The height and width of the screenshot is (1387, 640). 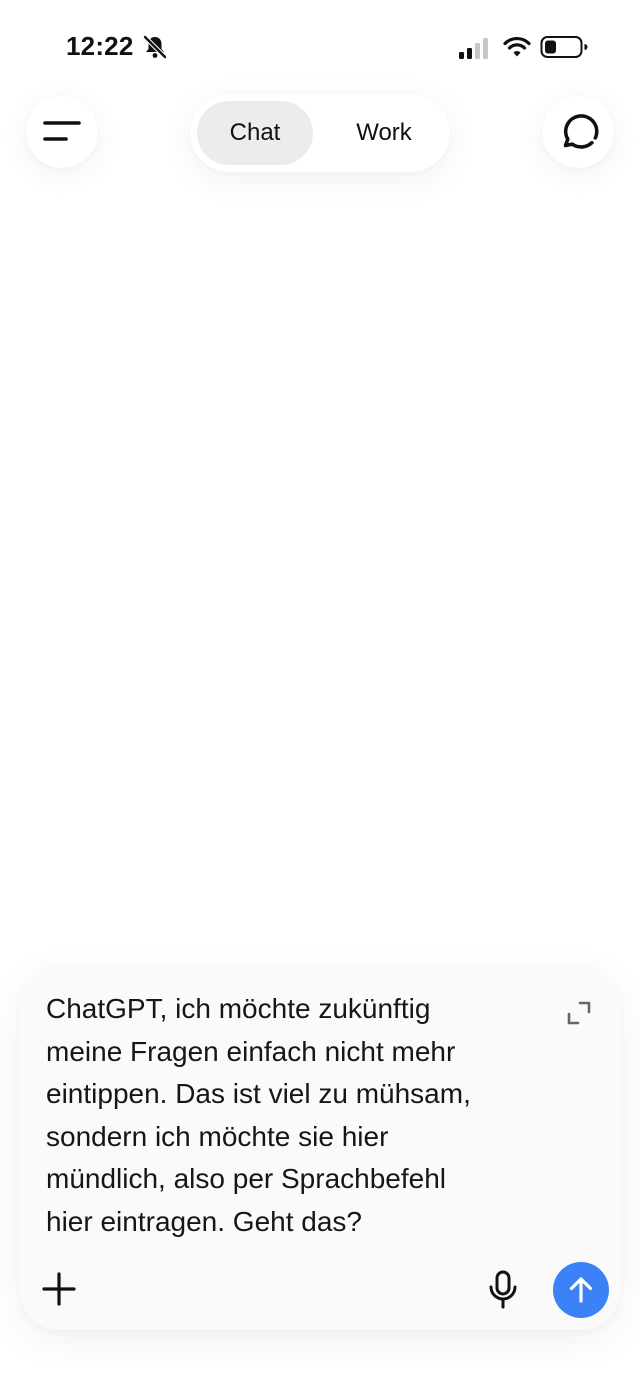 I want to click on send-button, so click(x=581, y=1290).